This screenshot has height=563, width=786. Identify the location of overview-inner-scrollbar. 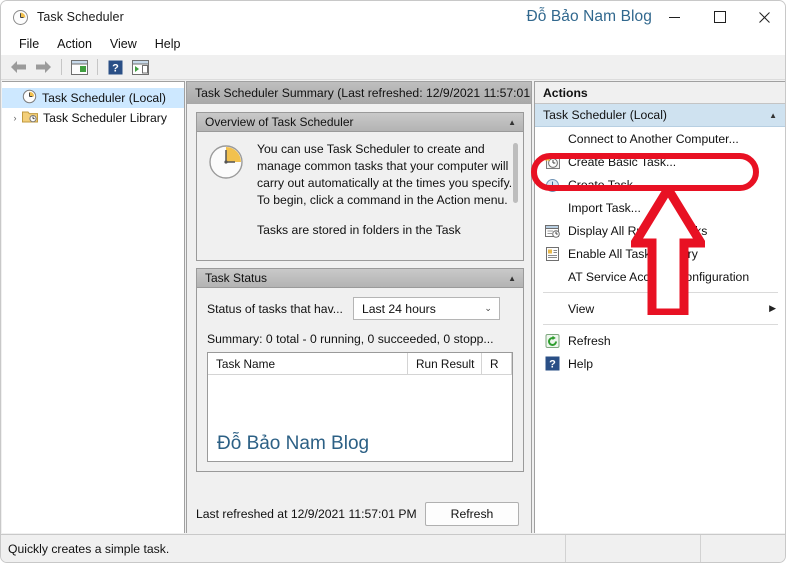
(515, 183).